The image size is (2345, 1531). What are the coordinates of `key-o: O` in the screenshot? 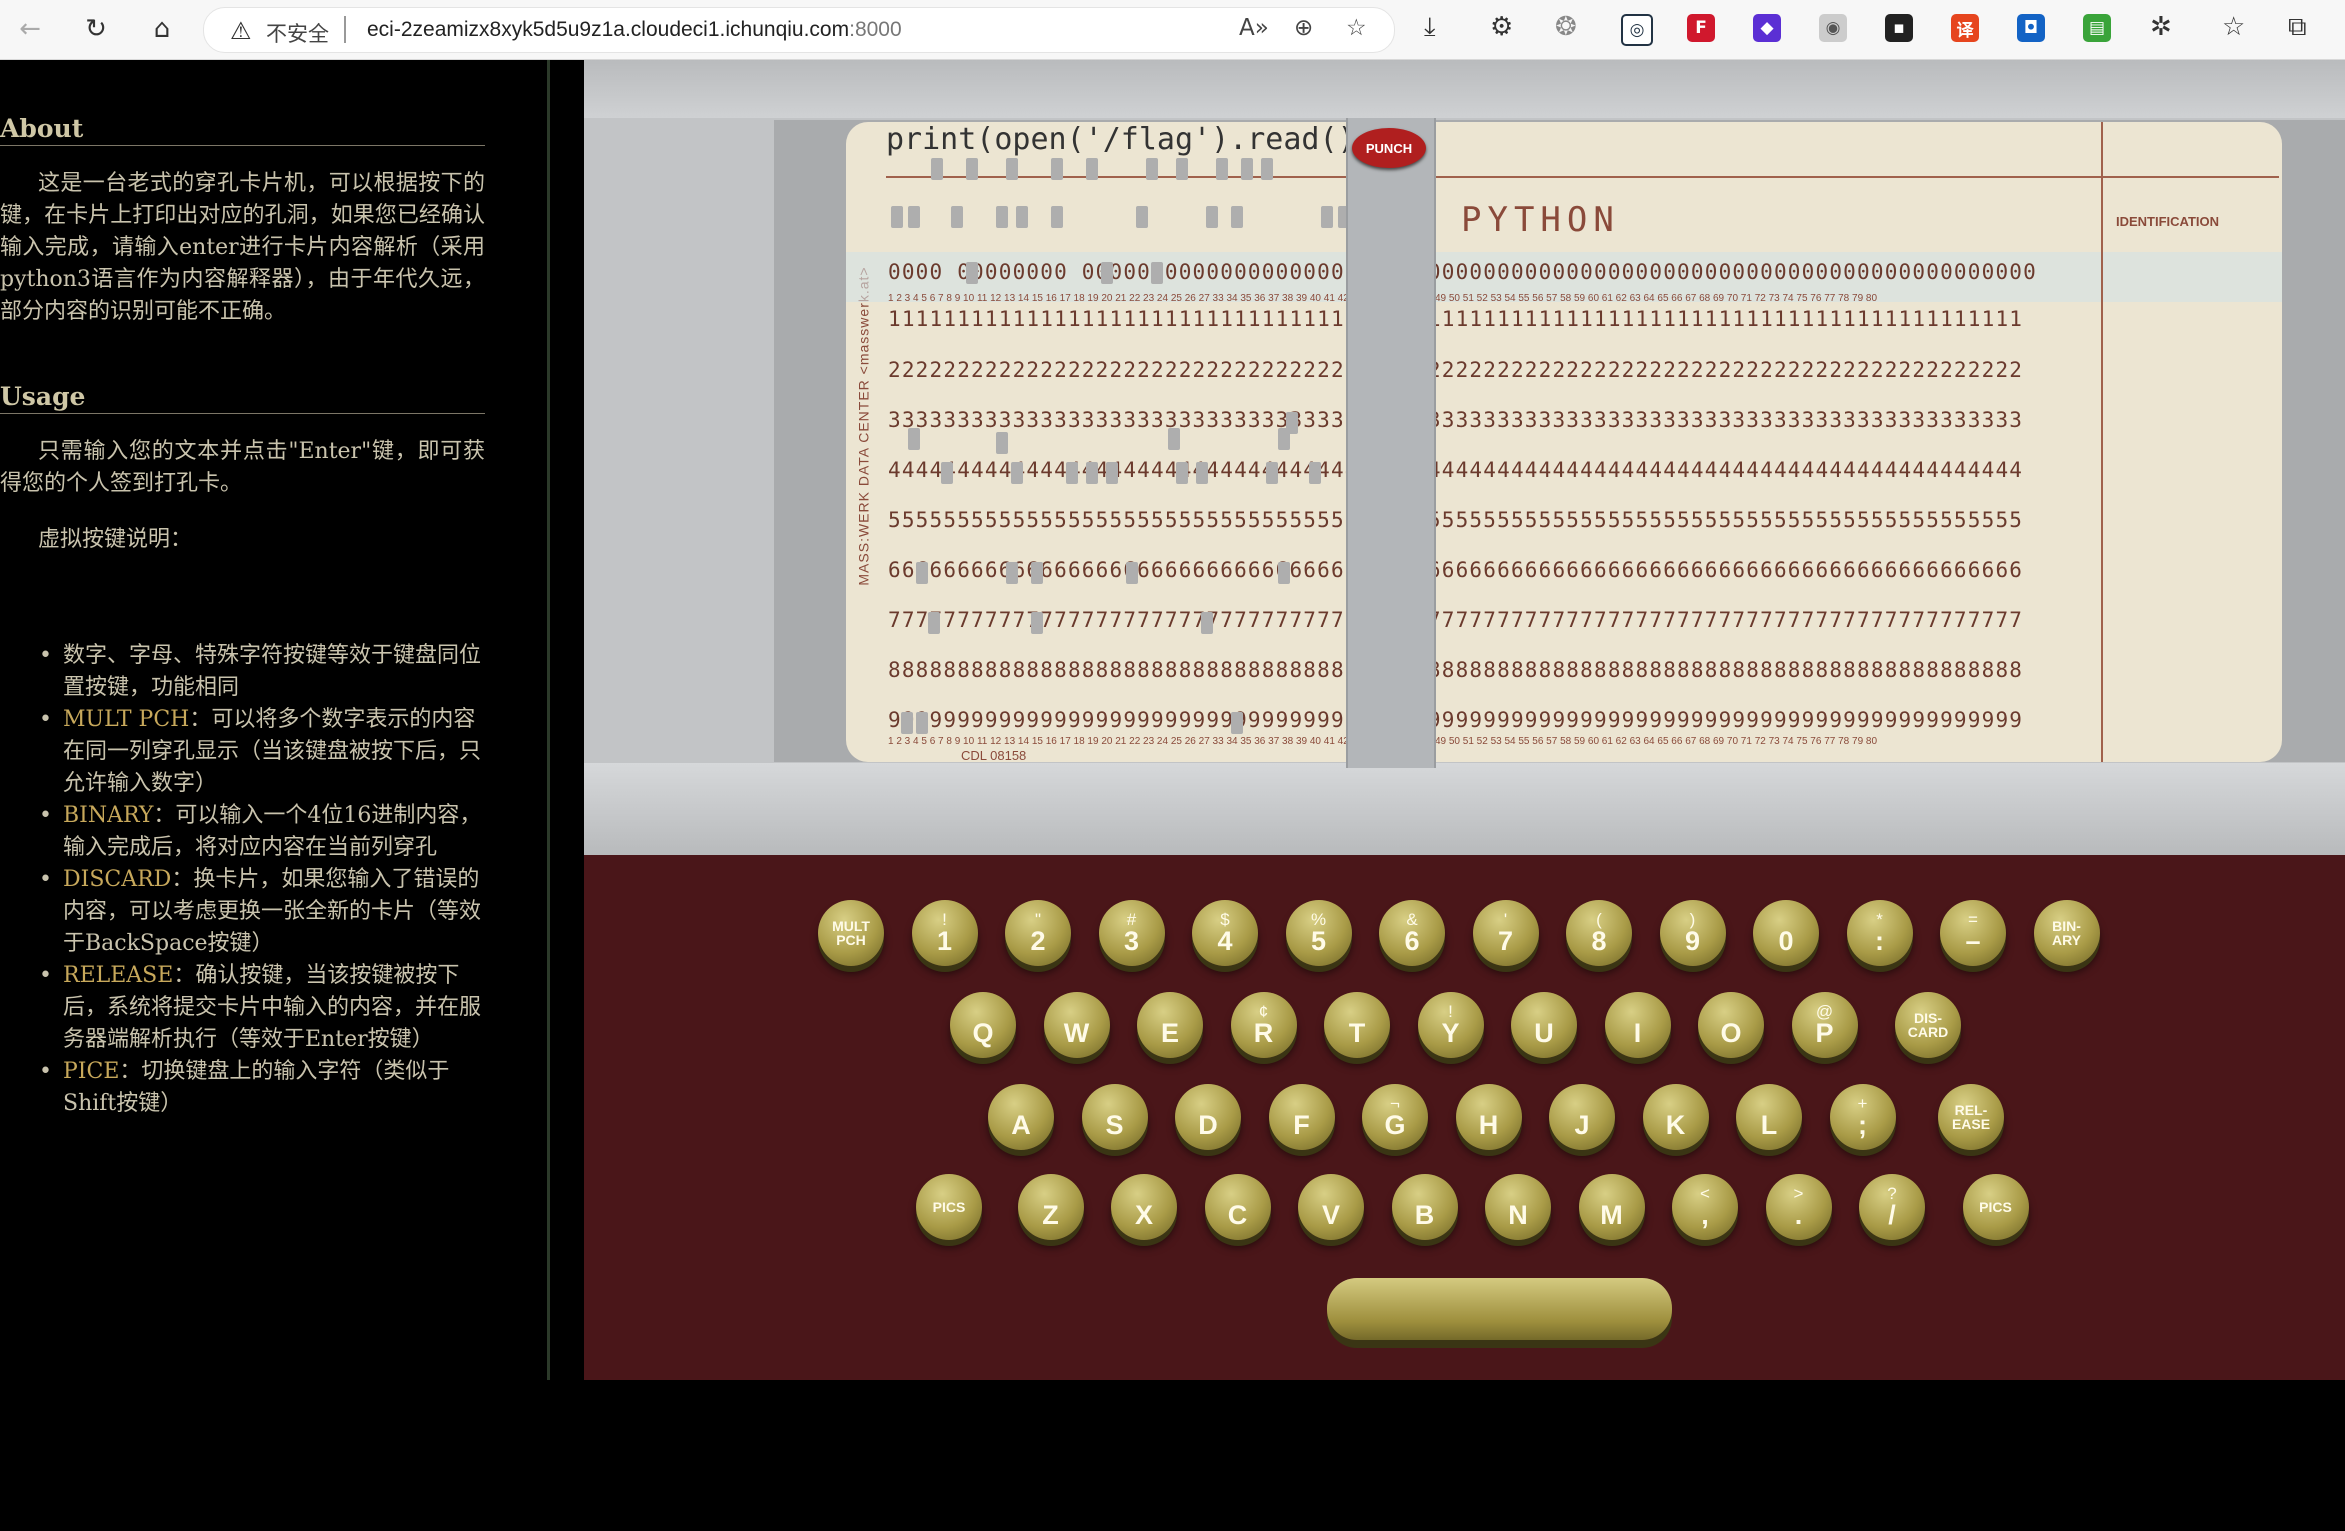 It's located at (1731, 1025).